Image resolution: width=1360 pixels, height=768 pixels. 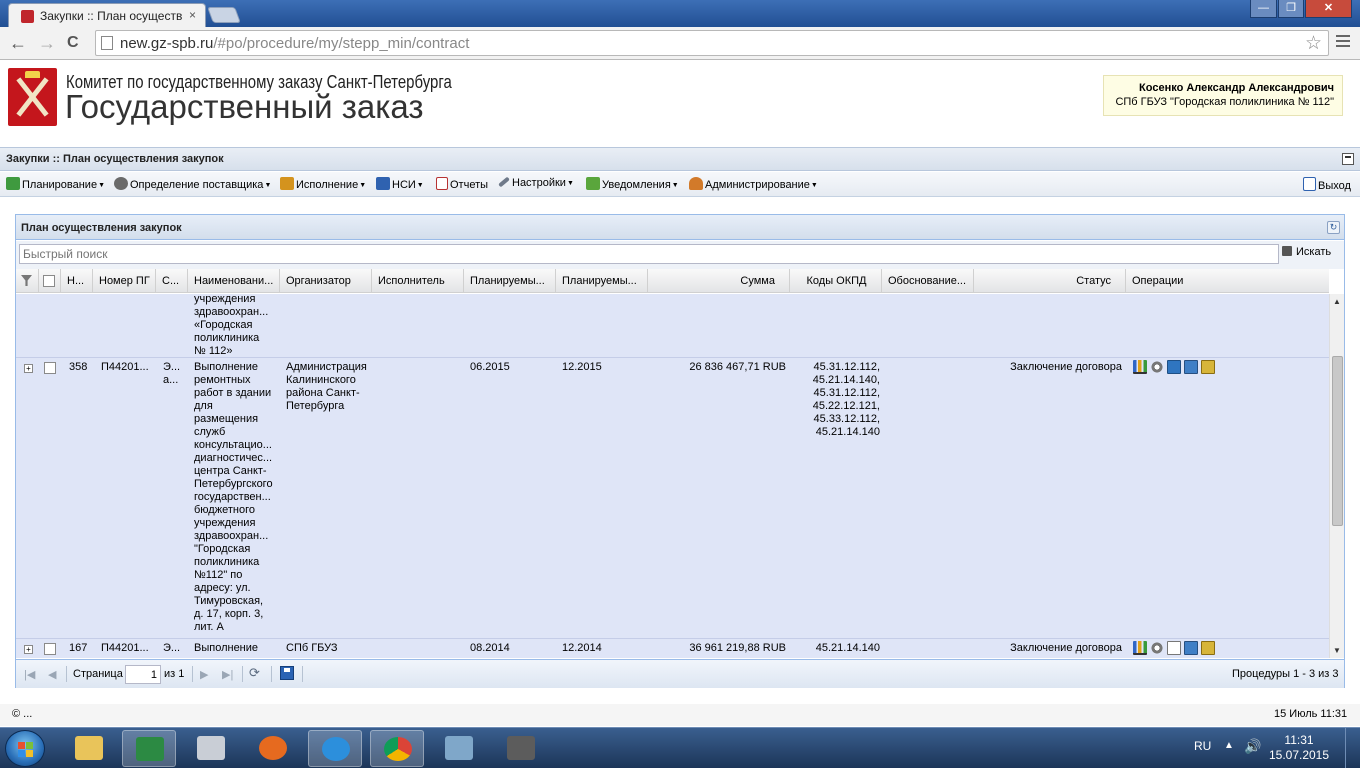 I want to click on menu-item-reports: Отчеты, so click(x=462, y=184).